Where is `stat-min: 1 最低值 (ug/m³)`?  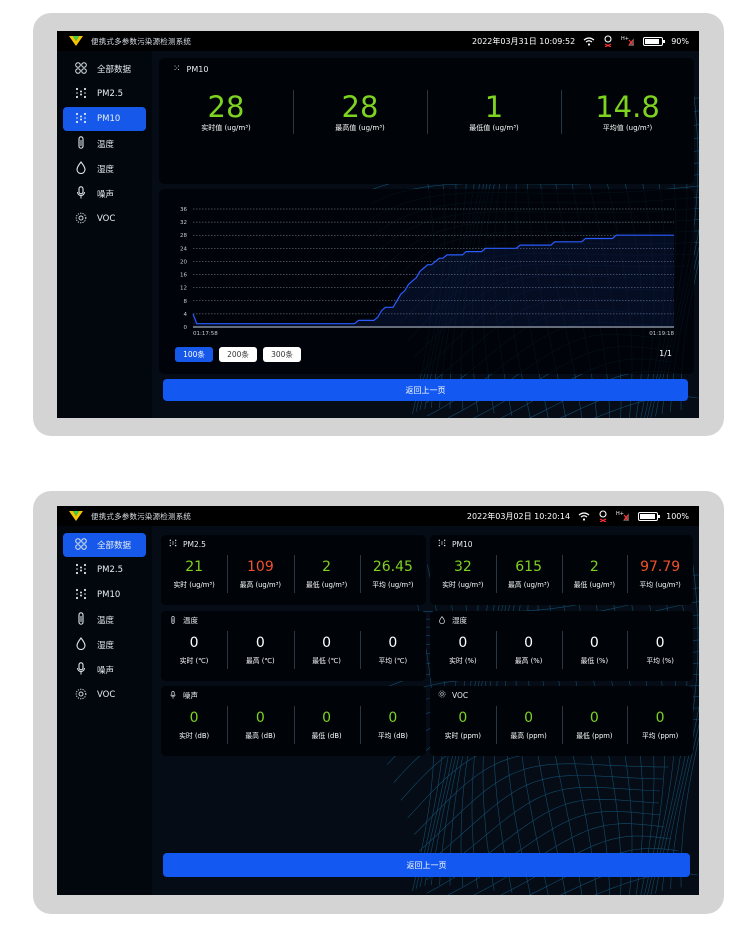
stat-min: 1 最低值 (ug/m³) is located at coordinates (494, 112).